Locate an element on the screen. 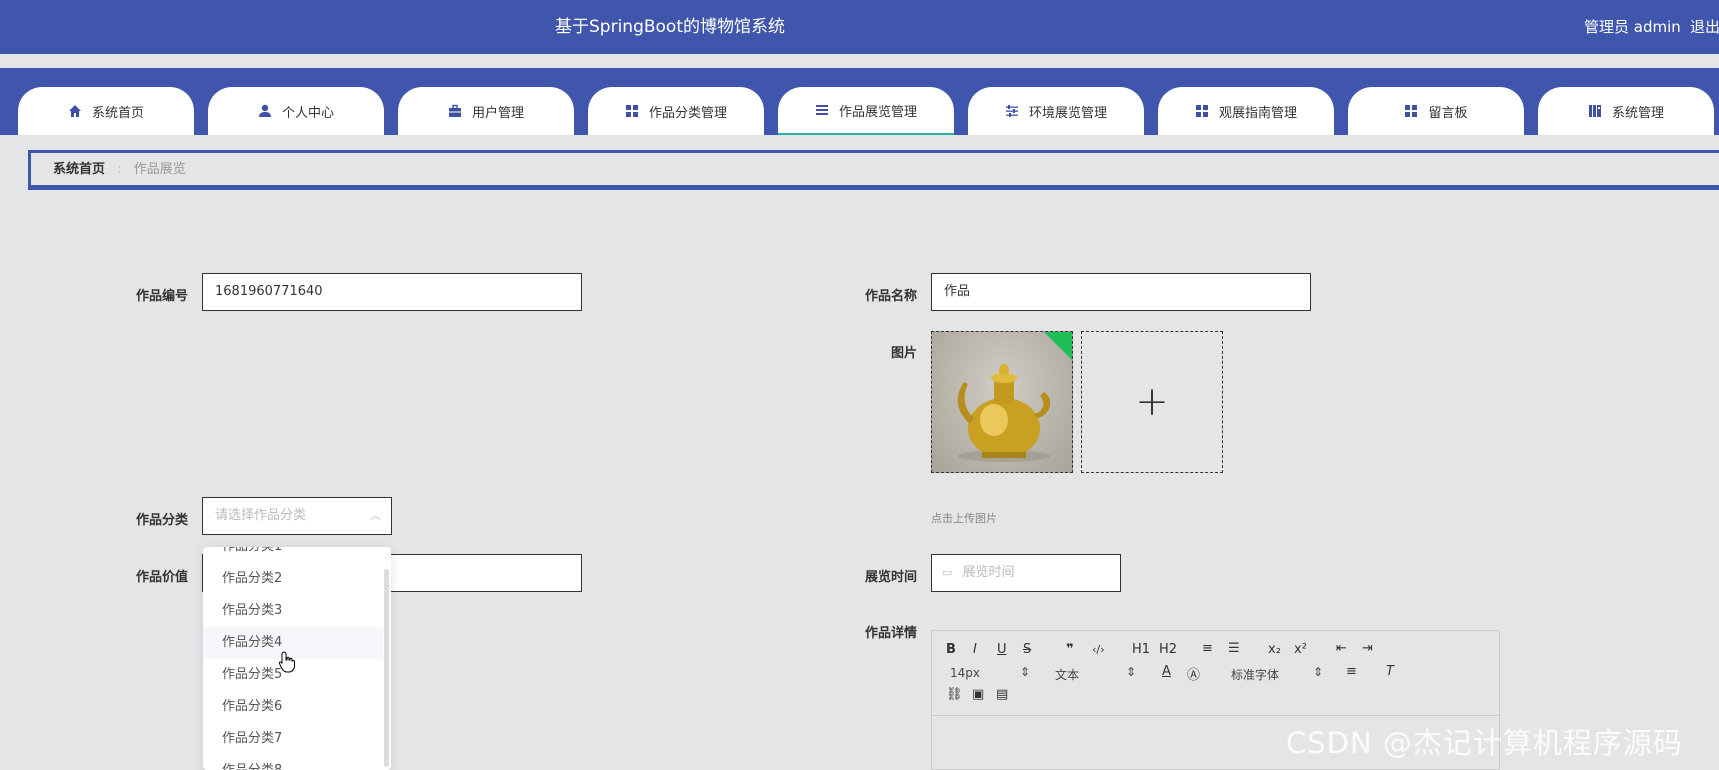 This screenshot has width=1719, height=770. font-family-select: 标准字体 is located at coordinates (1255, 674).